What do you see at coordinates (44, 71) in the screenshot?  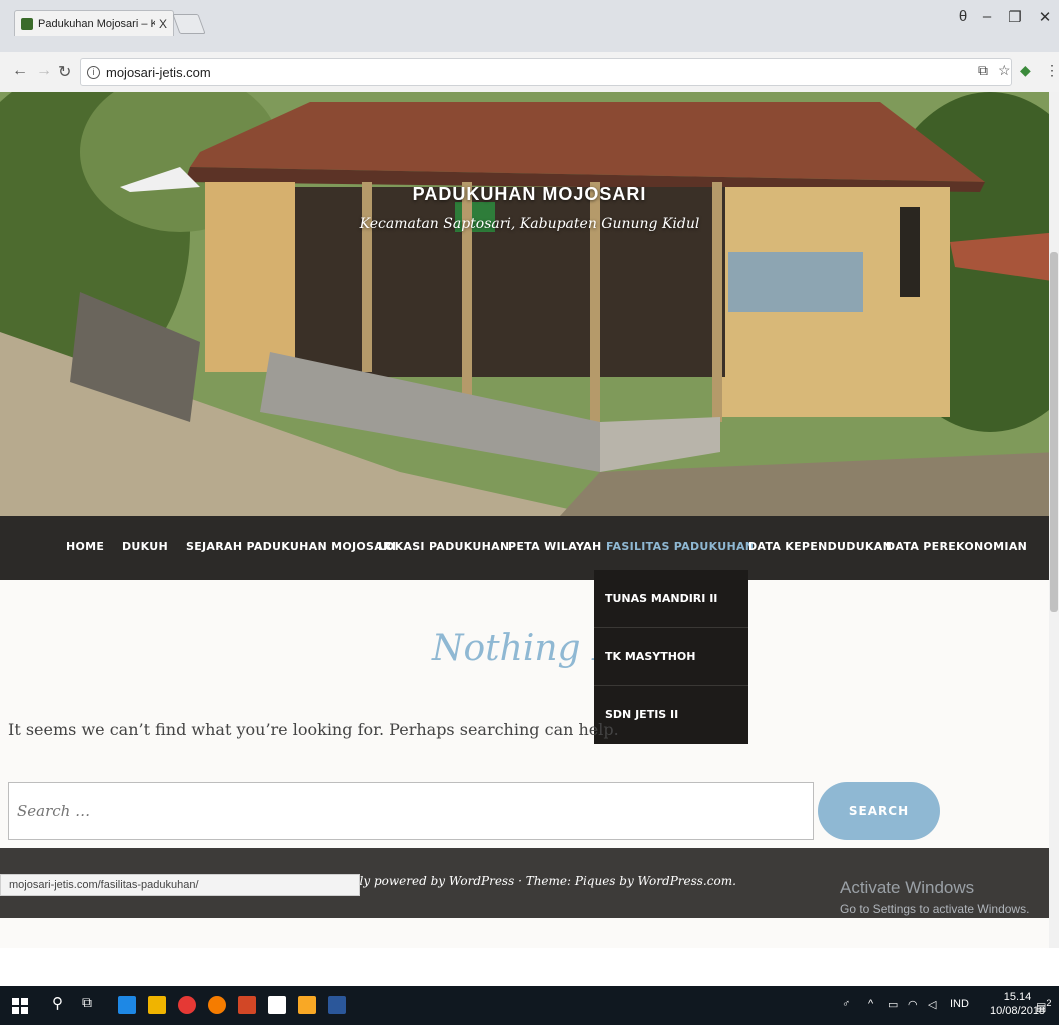 I see `forward-icon: →` at bounding box center [44, 71].